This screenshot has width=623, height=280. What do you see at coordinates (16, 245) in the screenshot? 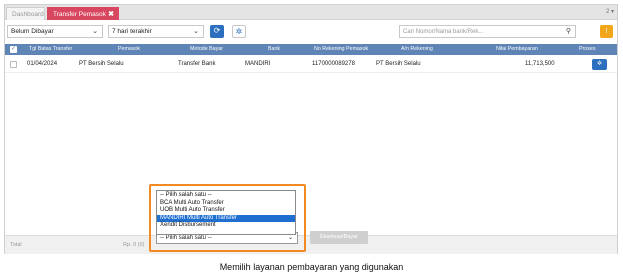
I see `total-label: Total` at bounding box center [16, 245].